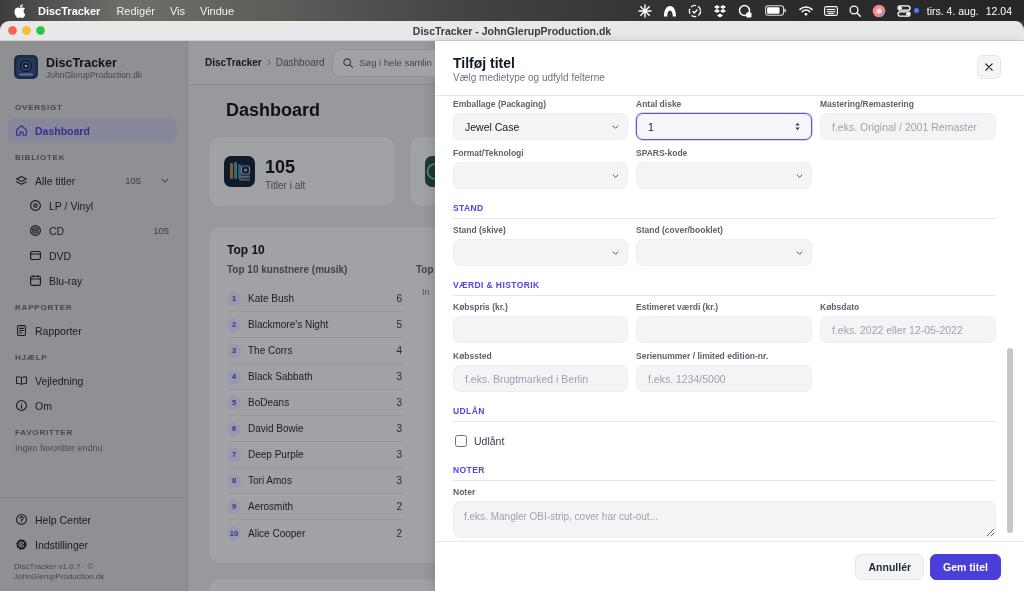 The width and height of the screenshot is (1024, 591). What do you see at coordinates (399, 350) in the screenshot?
I see `count-text: 4` at bounding box center [399, 350].